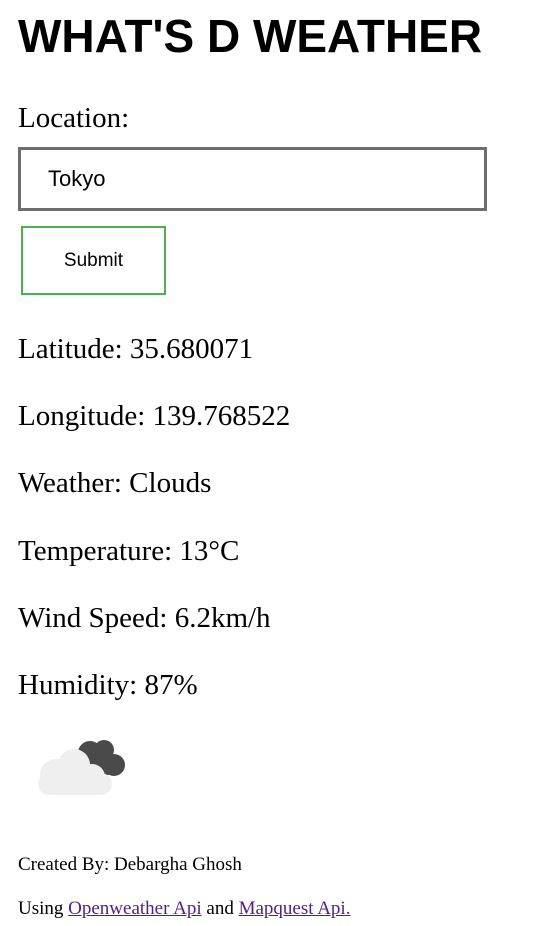  What do you see at coordinates (136, 349) in the screenshot?
I see `latitude-text: Latitude: 35.680071` at bounding box center [136, 349].